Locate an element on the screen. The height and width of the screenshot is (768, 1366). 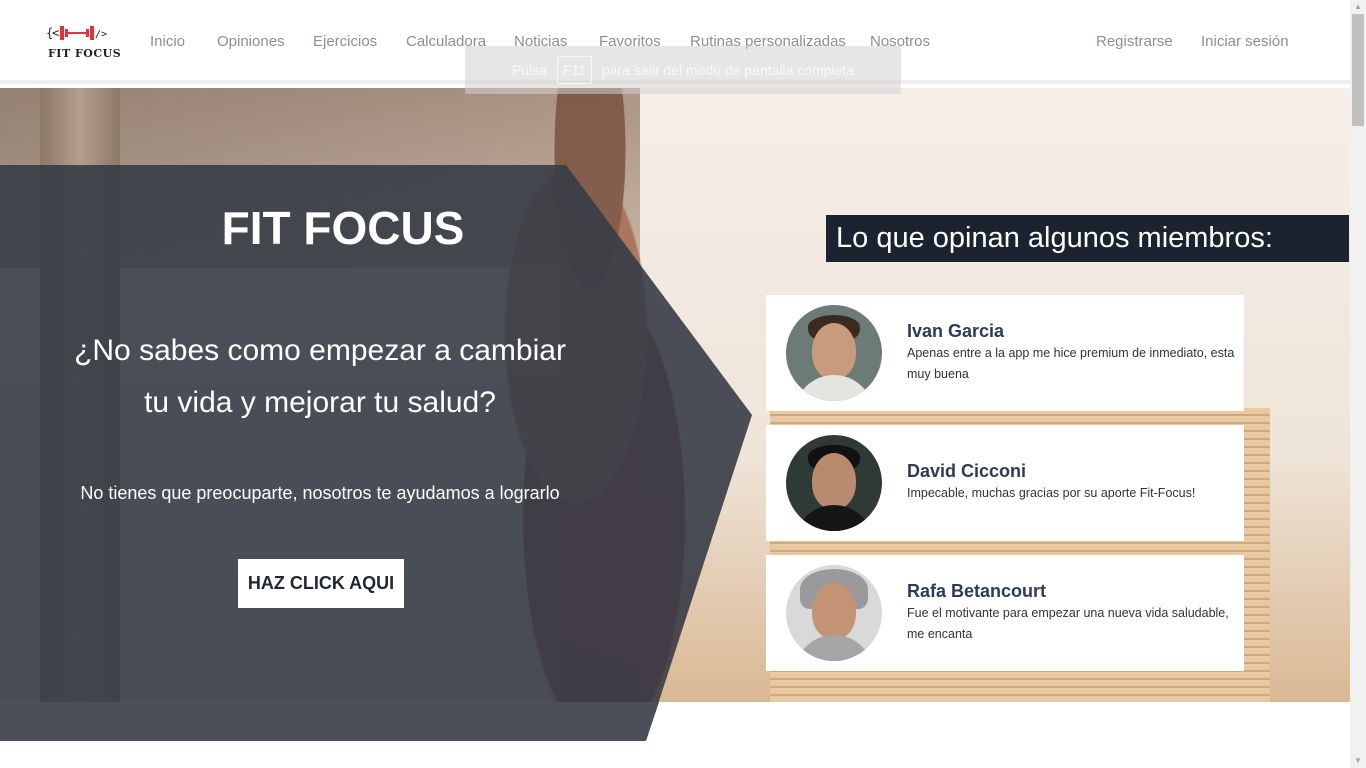
fullscreen-notice-after: para salir del modo de pantalla completa is located at coordinates (728, 70).